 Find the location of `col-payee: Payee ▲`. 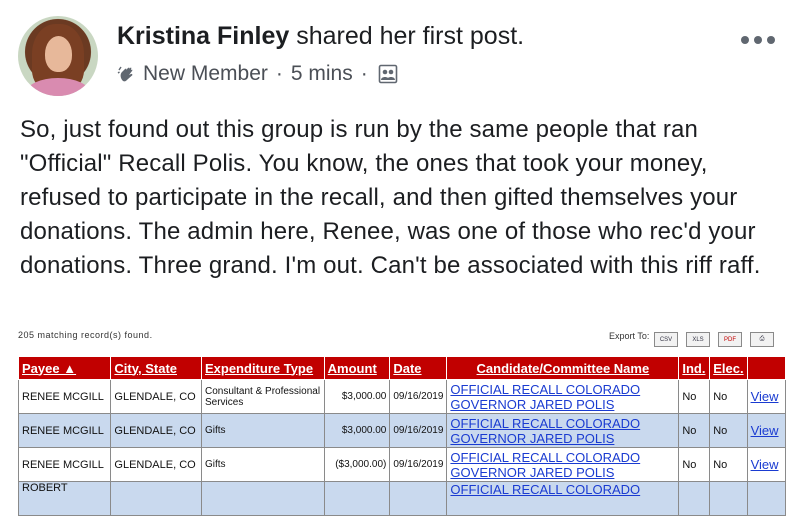

col-payee: Payee ▲ is located at coordinates (64, 368).